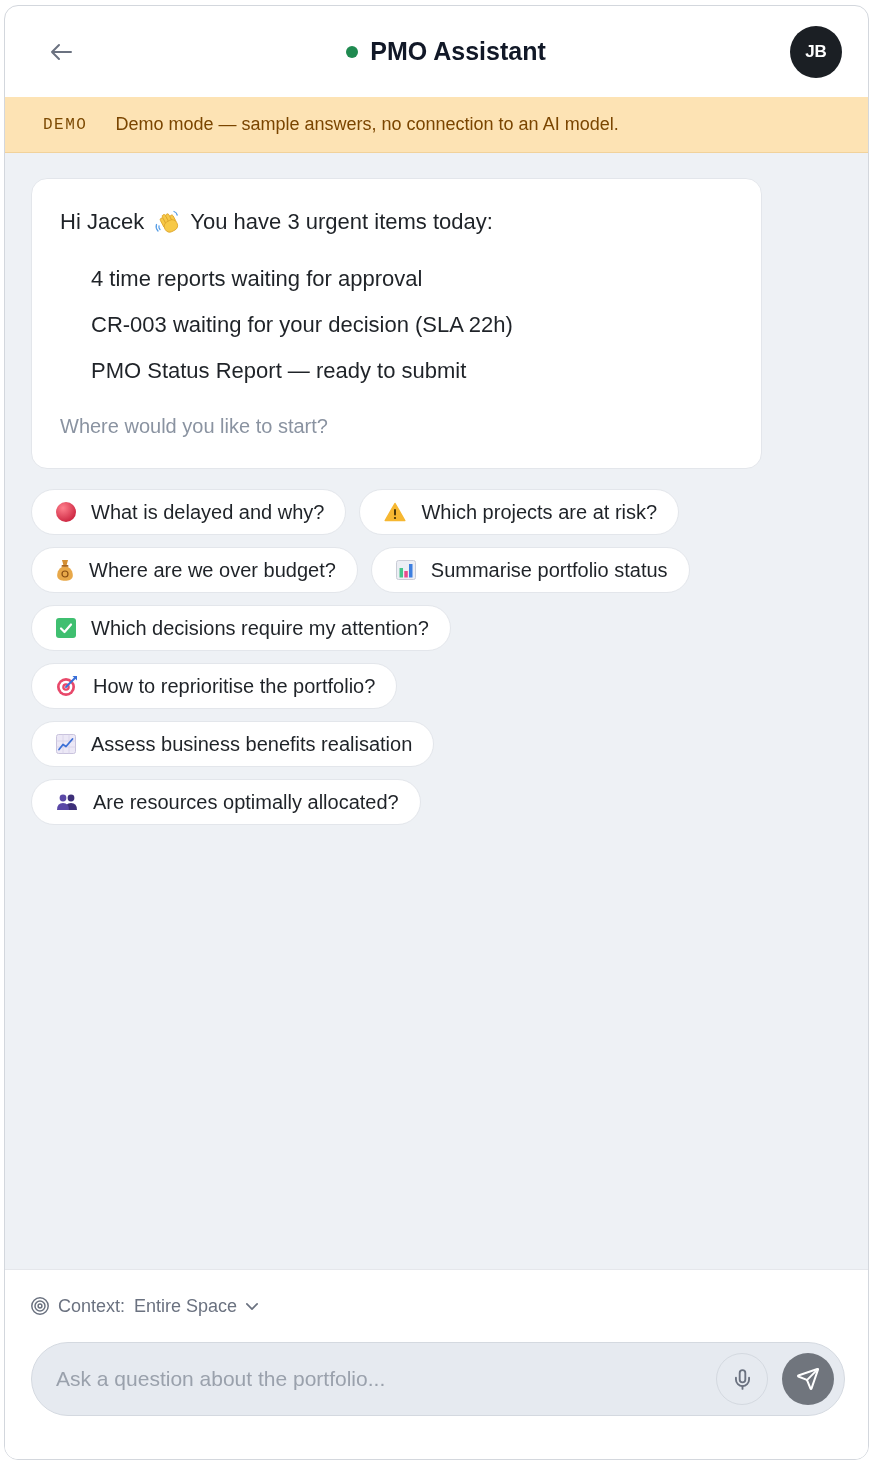 Image resolution: width=869 pixels, height=1463 pixels. Describe the element at coordinates (405, 570) in the screenshot. I see `bar-chart-icon` at that location.